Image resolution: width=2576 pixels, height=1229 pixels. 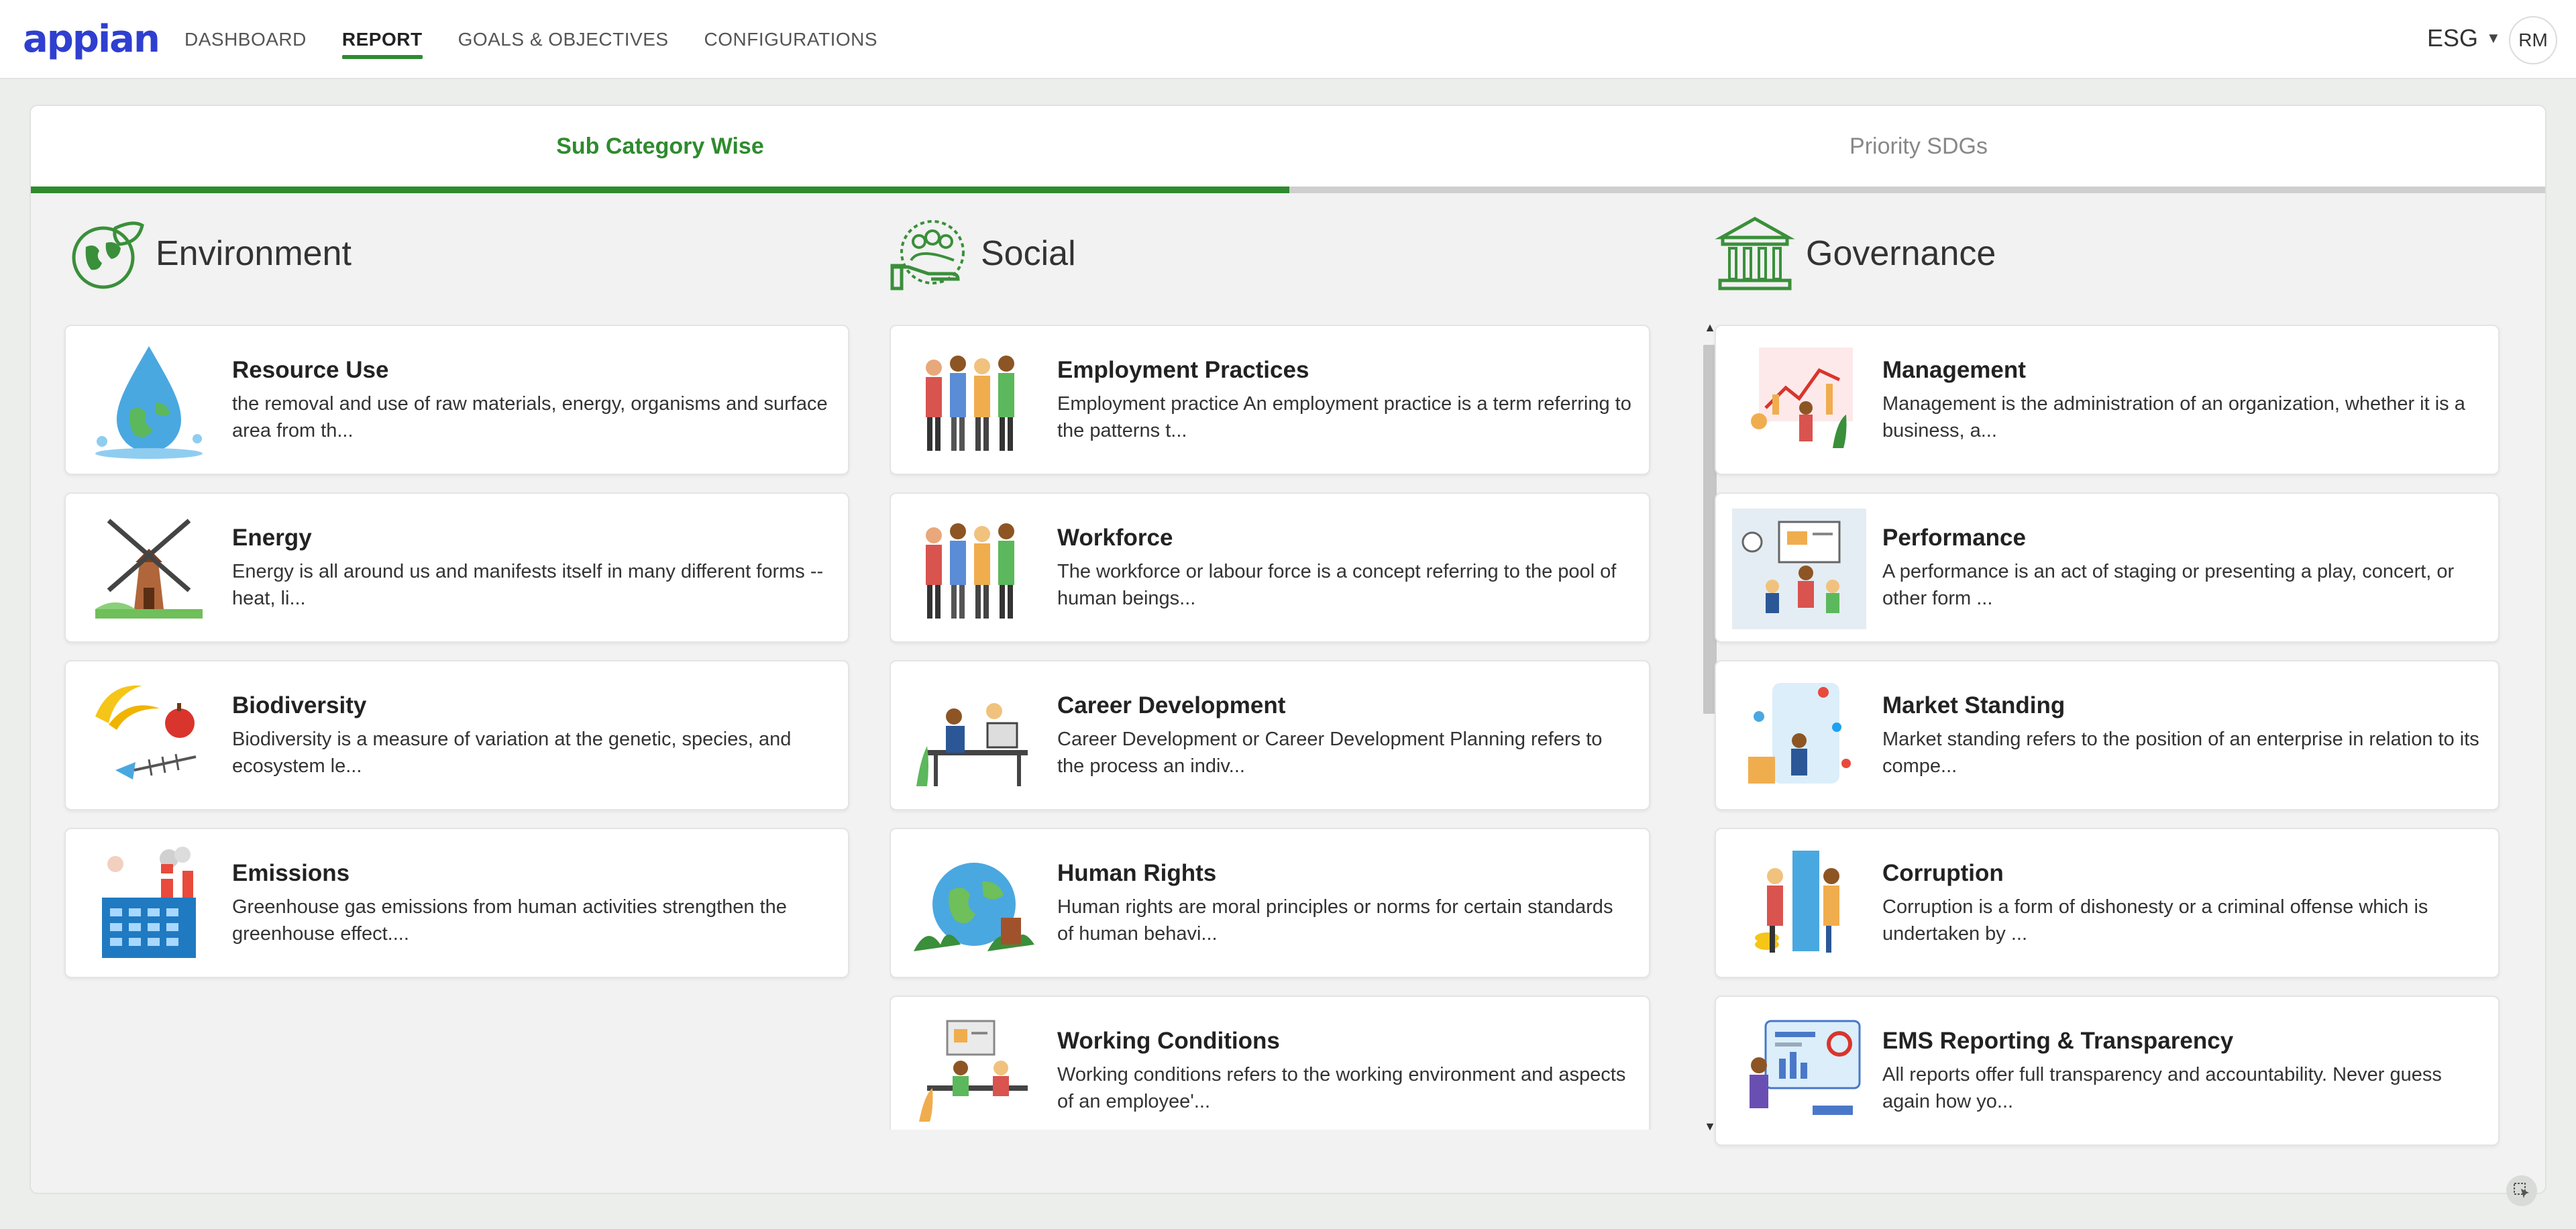 What do you see at coordinates (1303, 254) in the screenshot?
I see `social-header: Social` at bounding box center [1303, 254].